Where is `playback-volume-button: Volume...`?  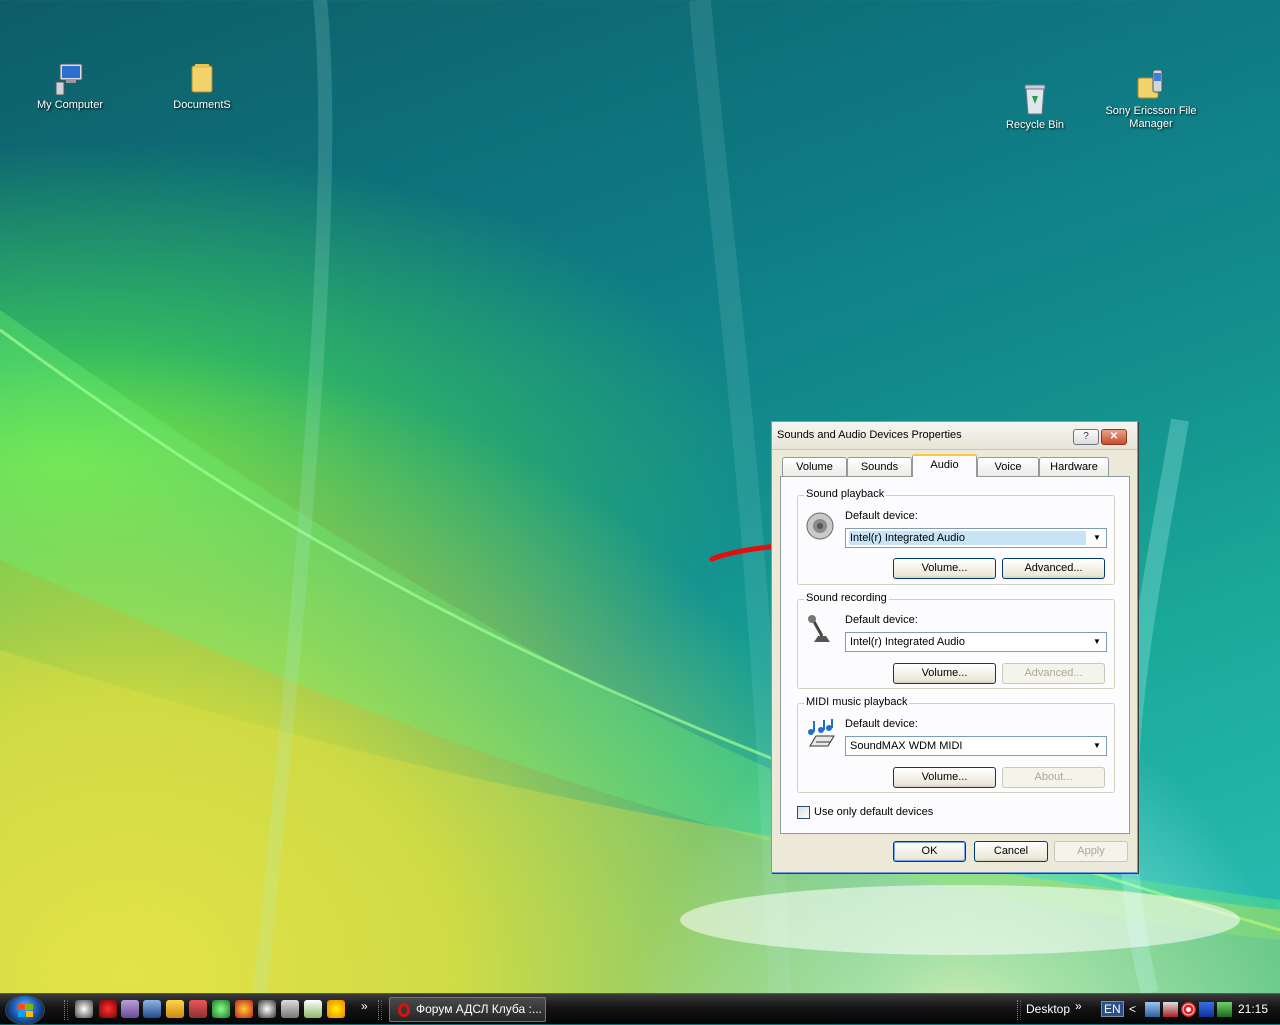 playback-volume-button: Volume... is located at coordinates (944, 568).